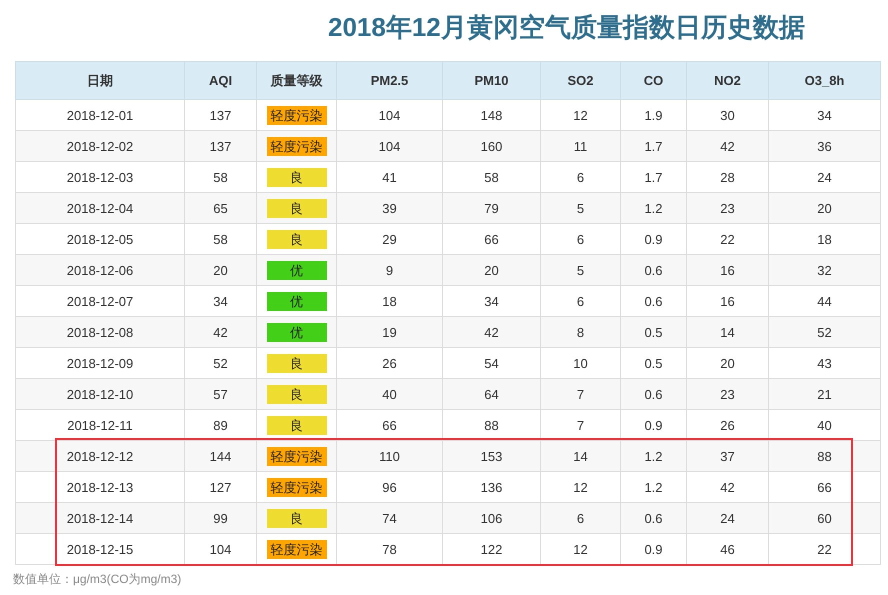 The height and width of the screenshot is (595, 888). I want to click on table-cell: 2018-12-08, so click(100, 332).